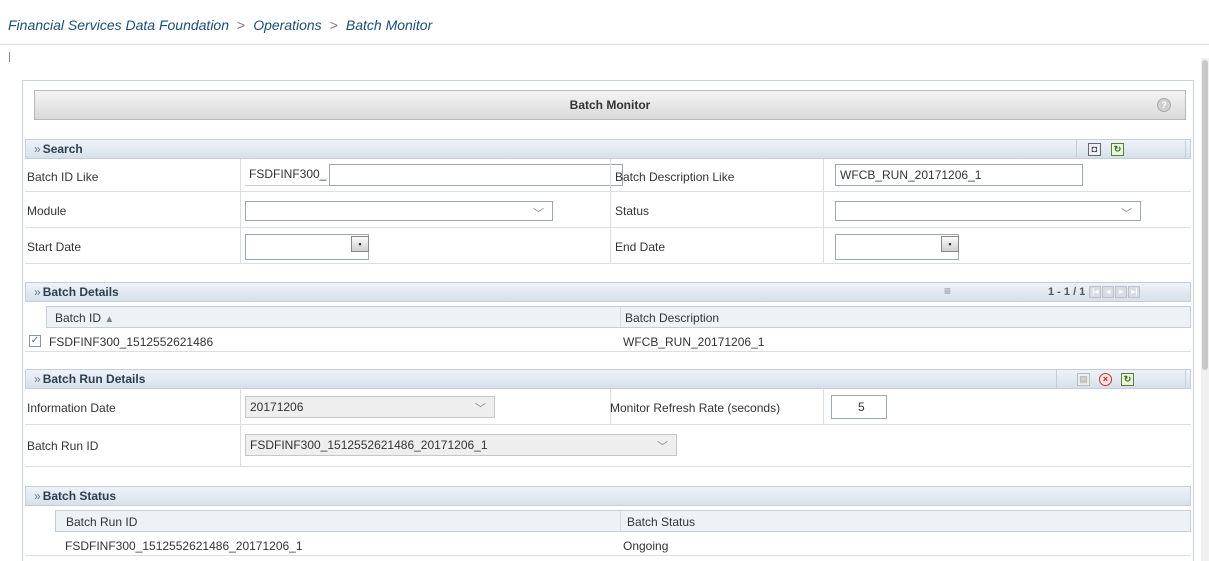  I want to click on batch-run-toolbar: ▤ × ↻, so click(1121, 379).